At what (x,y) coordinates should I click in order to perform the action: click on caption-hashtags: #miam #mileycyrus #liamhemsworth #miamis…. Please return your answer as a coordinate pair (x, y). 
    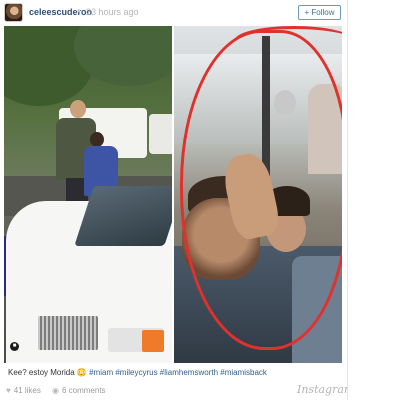
    Looking at the image, I should click on (178, 372).